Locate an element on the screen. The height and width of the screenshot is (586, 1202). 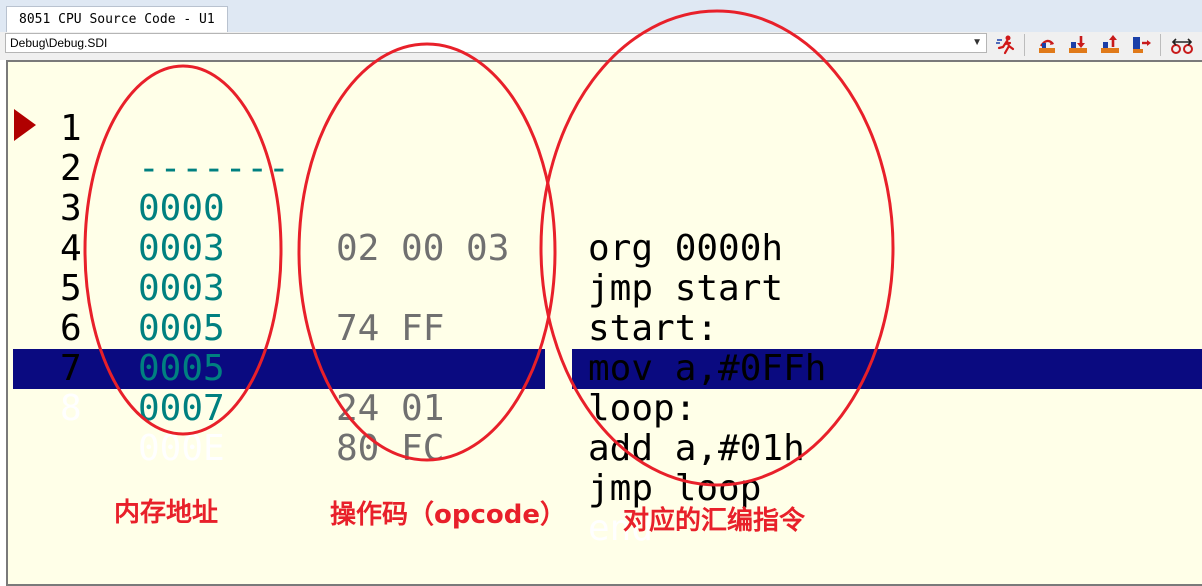
step-over-icon is located at coordinates (1047, 45).